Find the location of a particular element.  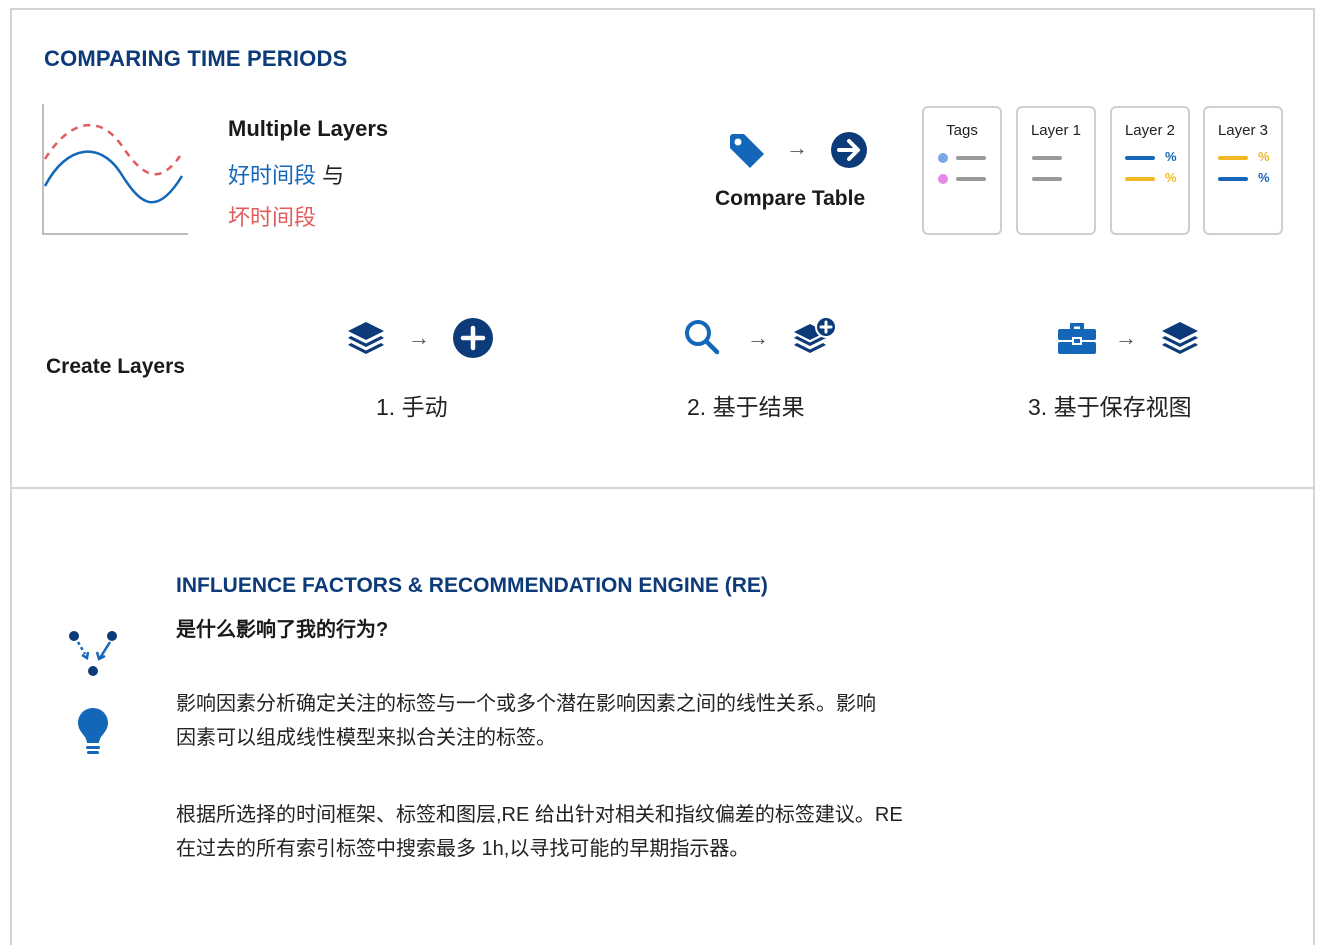

good-period-line: 好时间段 与 is located at coordinates (286, 174).